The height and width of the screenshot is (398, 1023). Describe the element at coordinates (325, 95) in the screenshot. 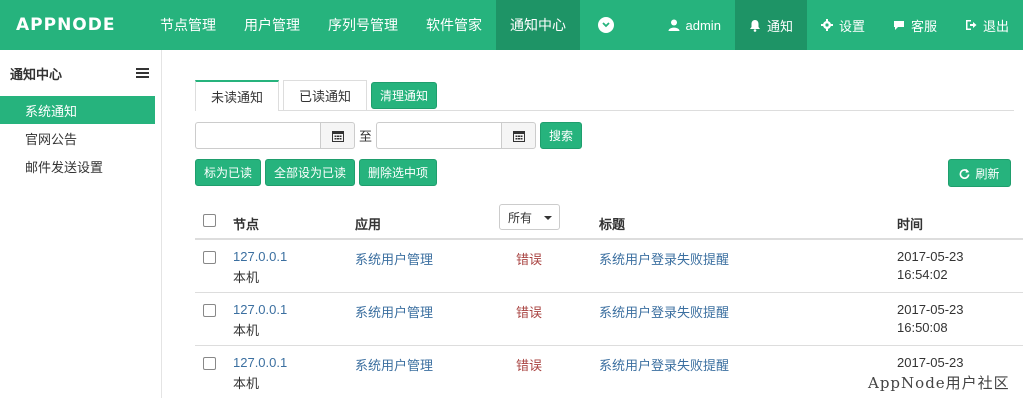

I see `tab-read: 已读通知` at that location.